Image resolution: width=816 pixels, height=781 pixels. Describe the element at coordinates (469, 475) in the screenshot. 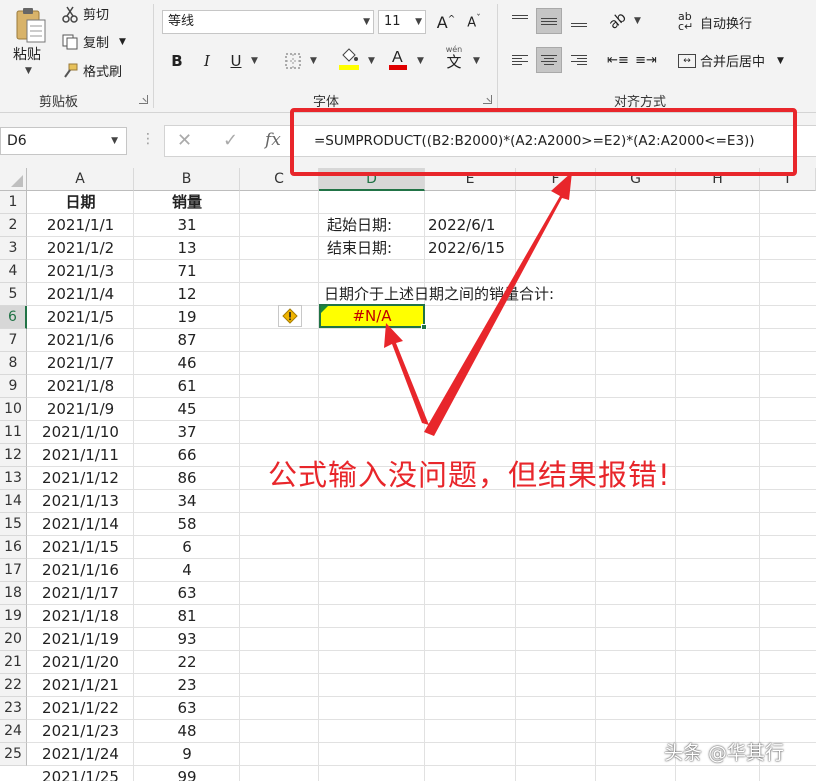

I see `annotation-text: 公式输入没问题，但结果报错!` at that location.